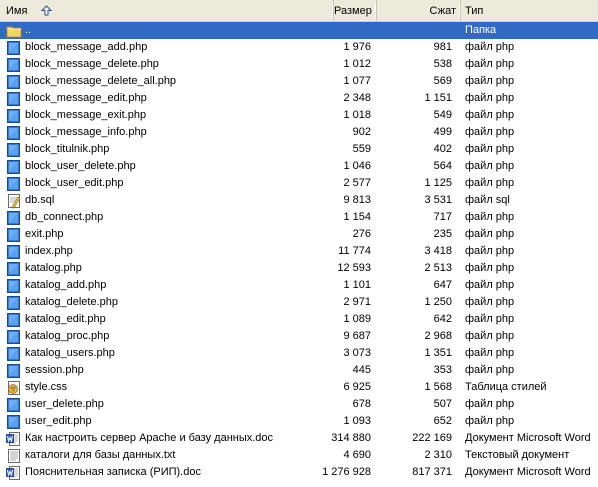  Describe the element at coordinates (299, 149) in the screenshot. I see `file-row: block_titulnik.php 559 402 файл php` at that location.